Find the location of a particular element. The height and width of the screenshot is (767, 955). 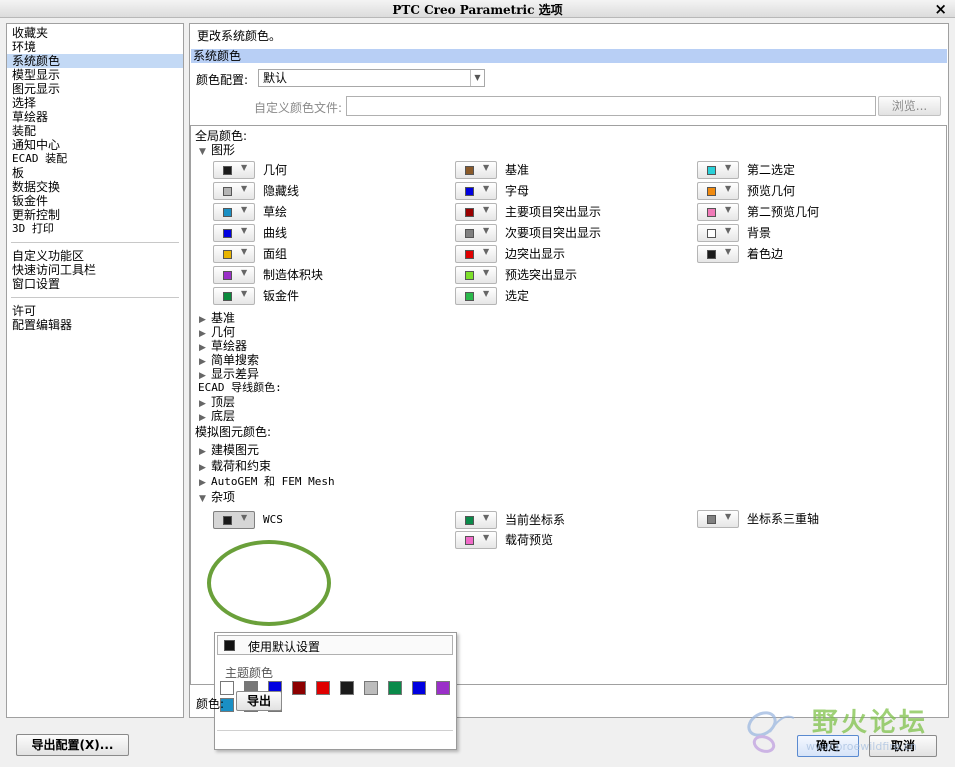

close-icon: × is located at coordinates (940, 9).